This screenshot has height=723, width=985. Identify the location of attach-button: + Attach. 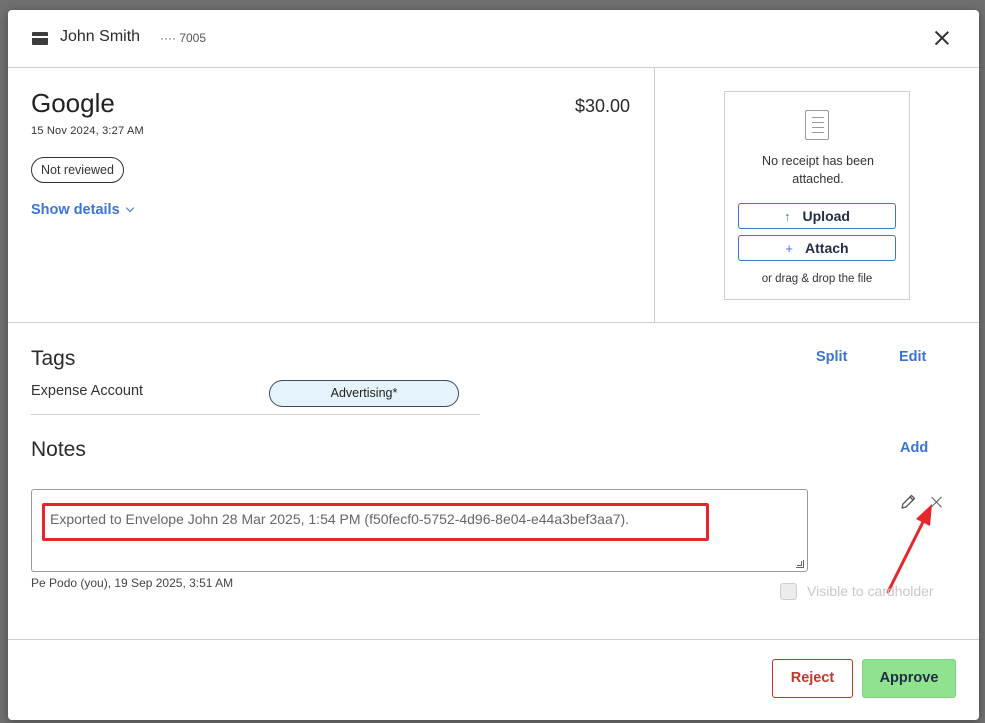
(817, 248).